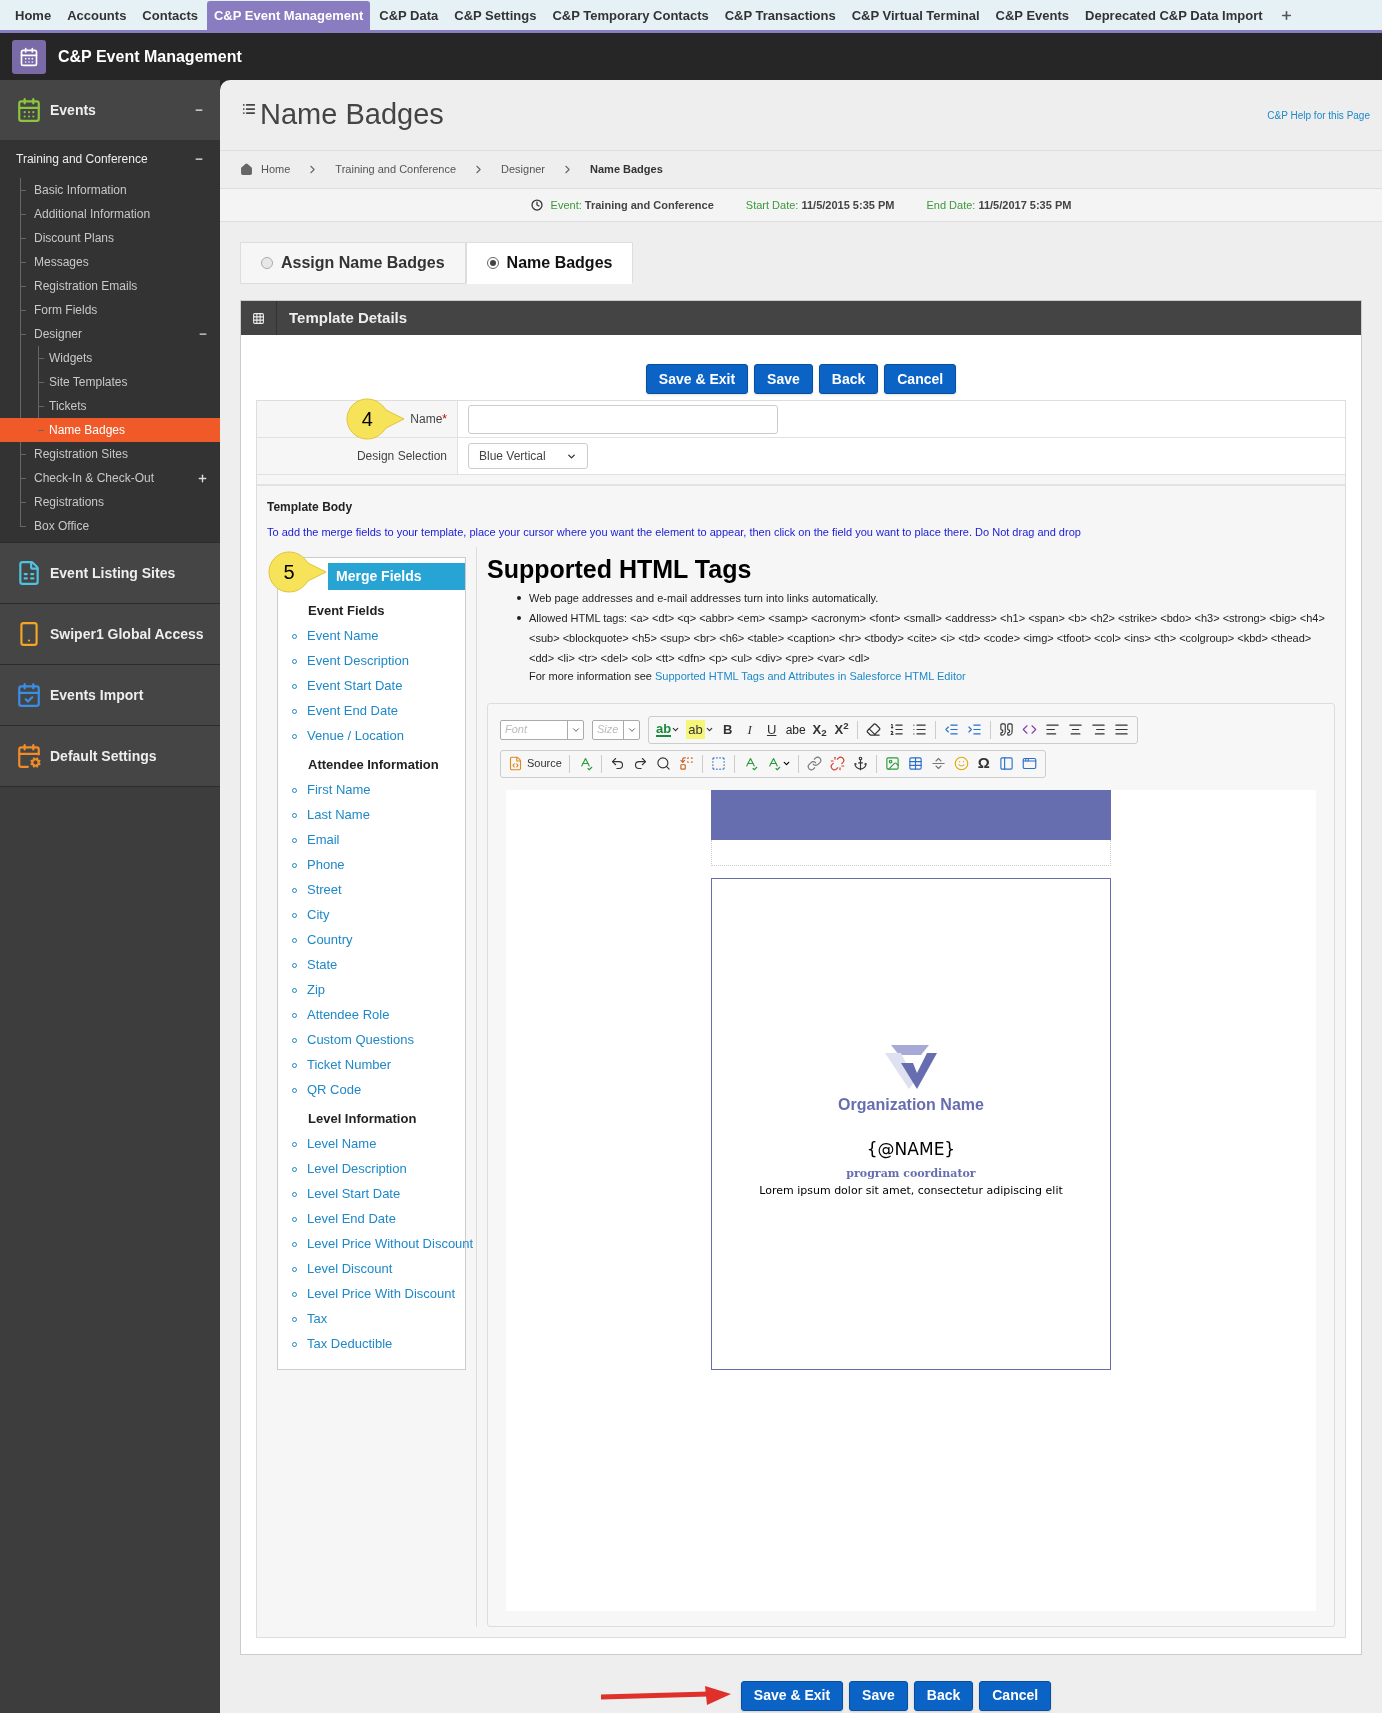 The width and height of the screenshot is (1382, 1713). What do you see at coordinates (626, 169) in the screenshot?
I see `breadcrumb-link: Name Badges` at bounding box center [626, 169].